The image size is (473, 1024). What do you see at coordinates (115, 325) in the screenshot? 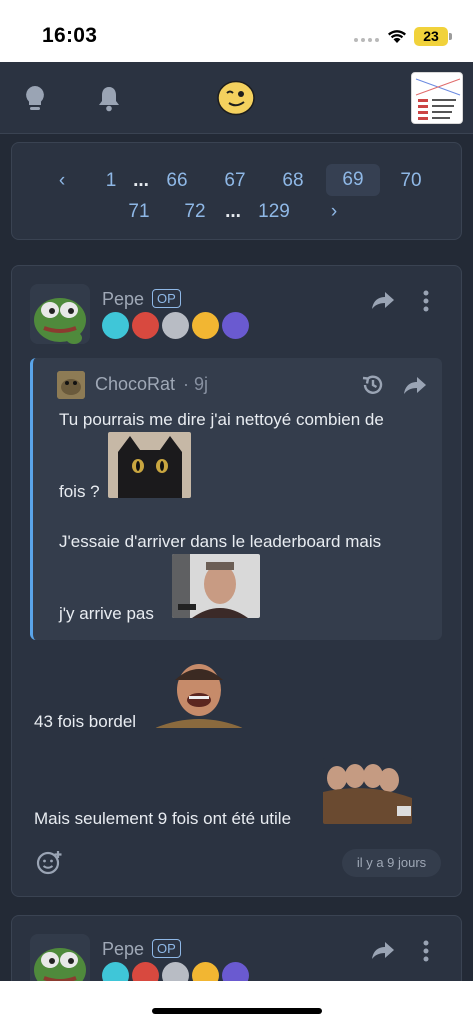
I see `star-badge-icon` at bounding box center [115, 325].